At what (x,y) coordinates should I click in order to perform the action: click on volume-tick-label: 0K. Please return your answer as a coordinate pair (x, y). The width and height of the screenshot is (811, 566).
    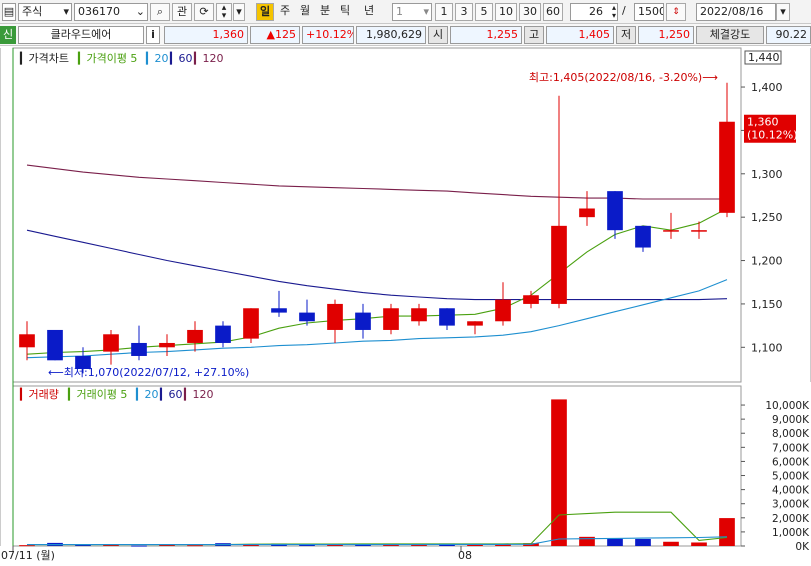
    Looking at the image, I should click on (802, 547).